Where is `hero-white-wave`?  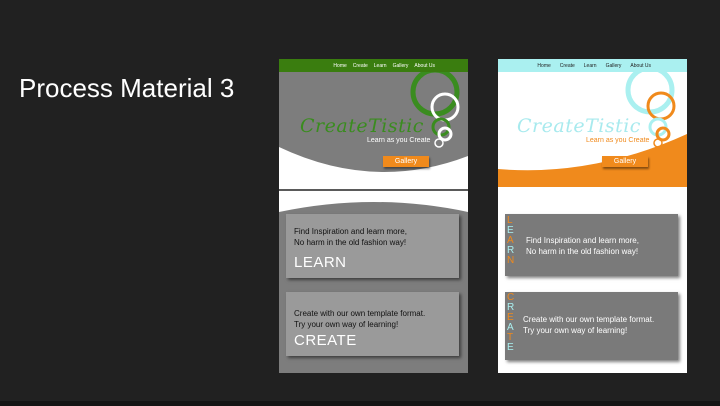 hero-white-wave is located at coordinates (373, 168).